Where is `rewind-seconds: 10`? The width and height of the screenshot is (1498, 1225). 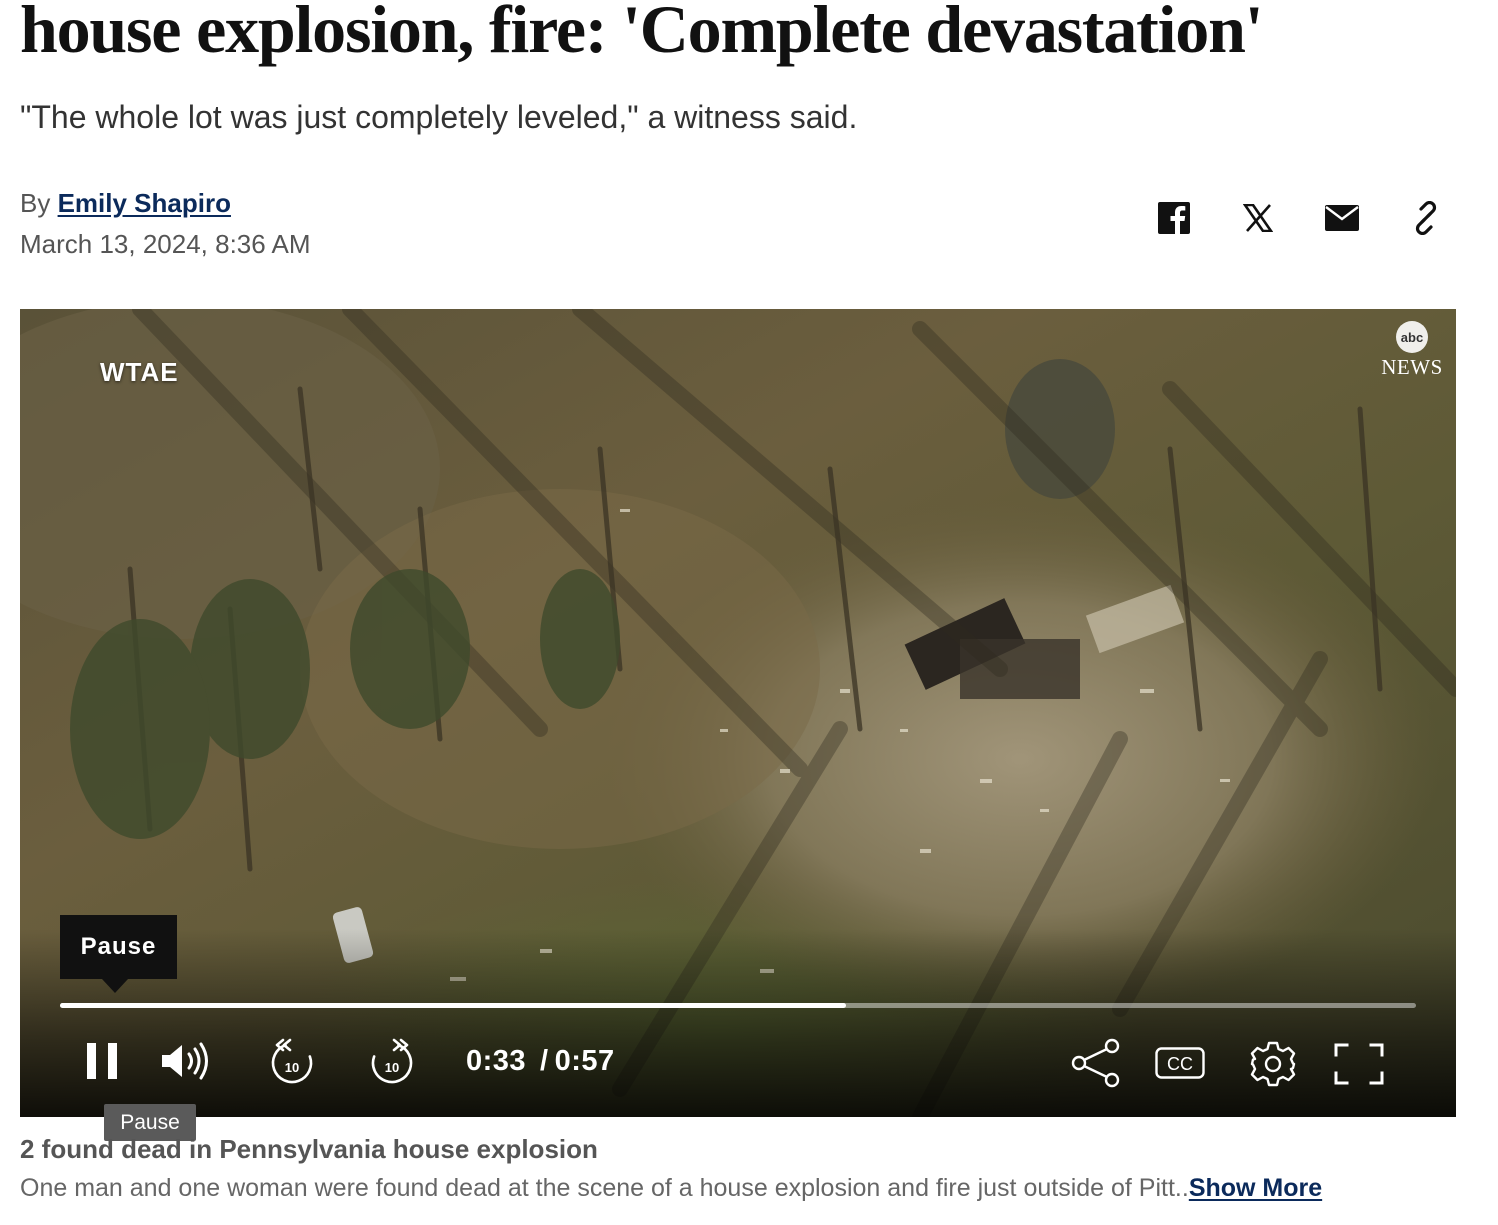
rewind-seconds: 10 is located at coordinates (292, 1067).